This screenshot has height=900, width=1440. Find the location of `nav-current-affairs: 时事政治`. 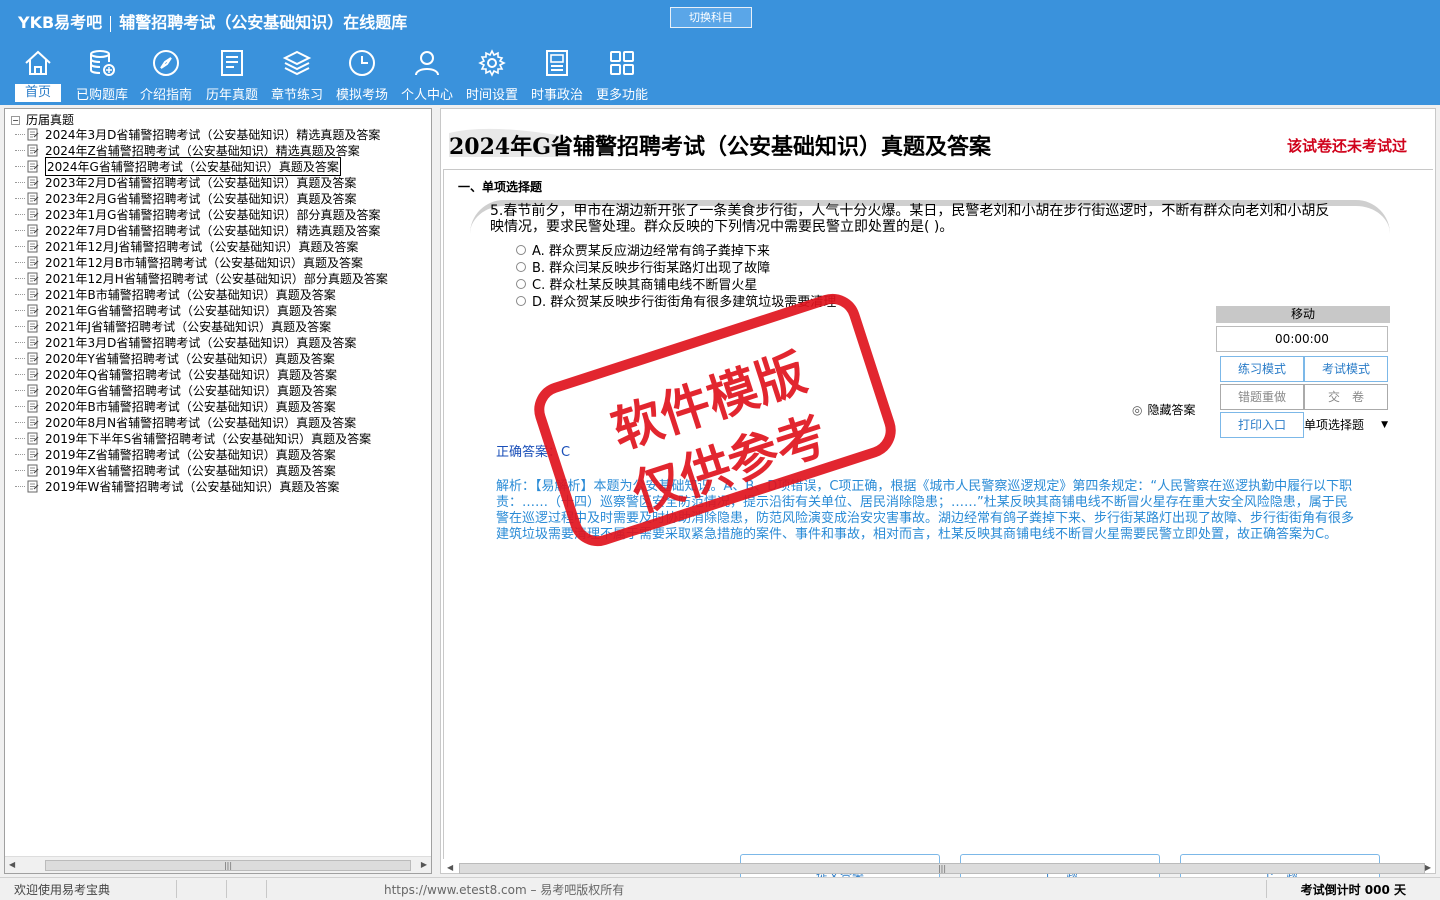

nav-current-affairs: 时事政治 is located at coordinates (557, 76).